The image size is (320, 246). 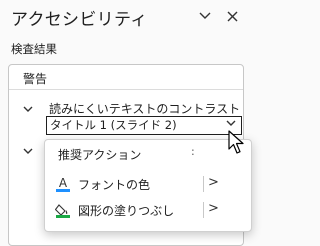 I want to click on issue-item-selected: タイトル 1 (スライド 2), so click(x=144, y=125).